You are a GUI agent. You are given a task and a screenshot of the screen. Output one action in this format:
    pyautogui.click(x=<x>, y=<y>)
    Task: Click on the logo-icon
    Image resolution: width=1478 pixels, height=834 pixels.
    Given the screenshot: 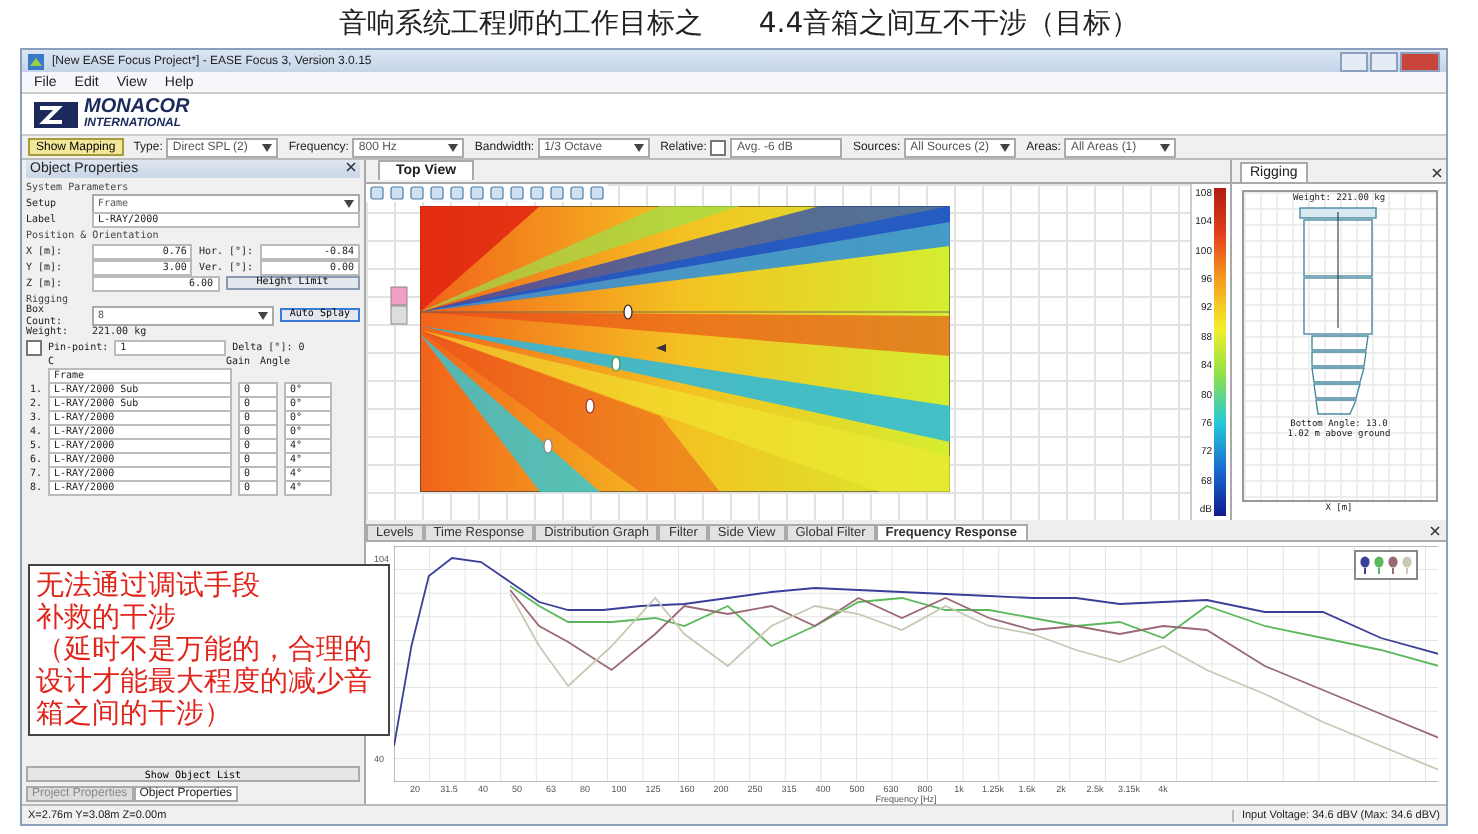 What is the action you would take?
    pyautogui.click(x=56, y=114)
    